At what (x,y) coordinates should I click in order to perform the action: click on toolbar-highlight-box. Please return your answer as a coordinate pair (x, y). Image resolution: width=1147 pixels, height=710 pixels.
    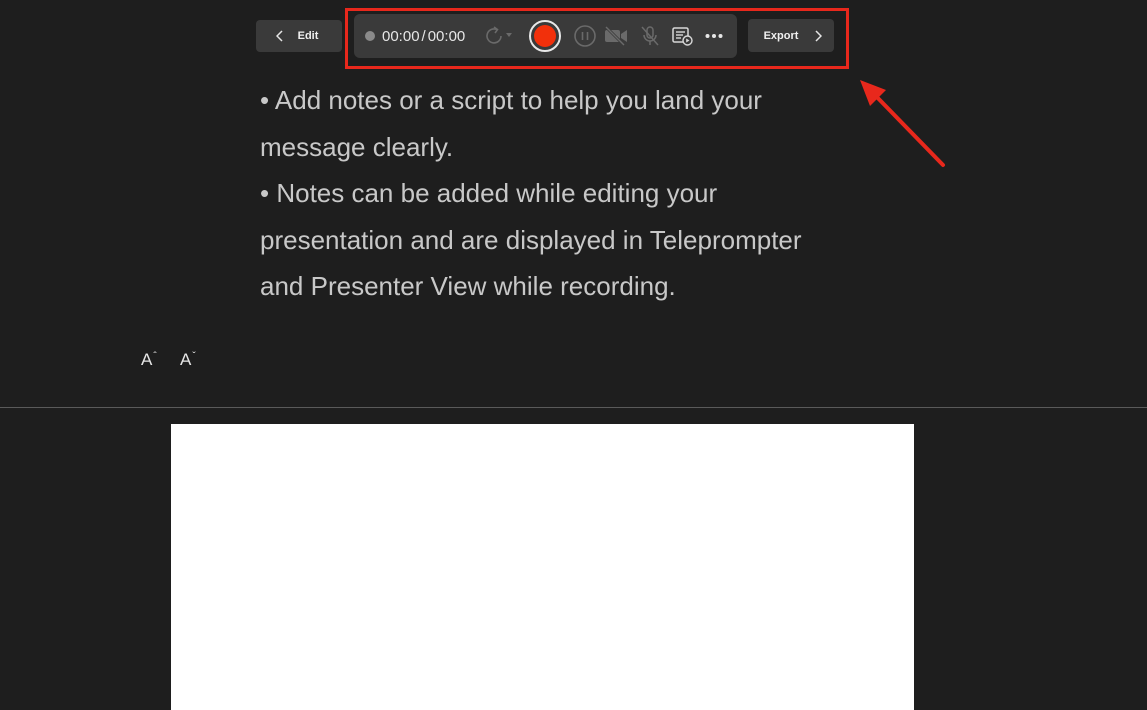
    Looking at the image, I should click on (597, 38).